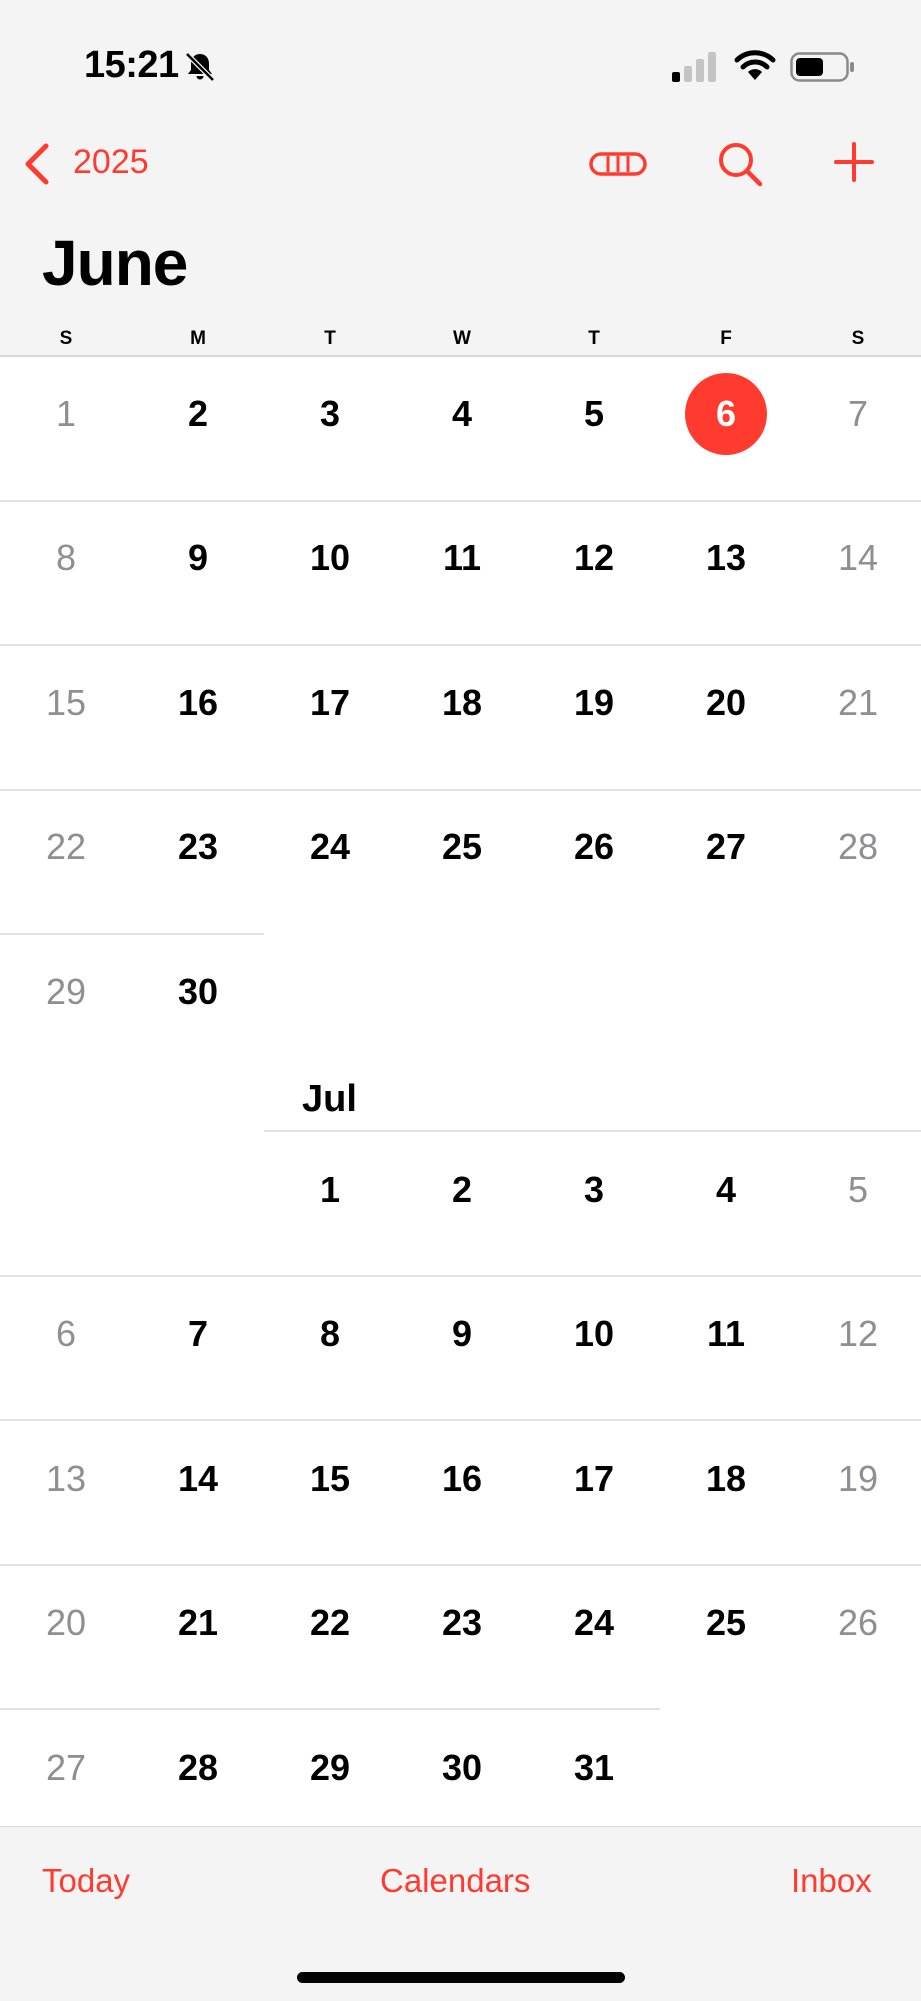  What do you see at coordinates (831, 1881) in the screenshot?
I see `inbox-button: Inbox` at bounding box center [831, 1881].